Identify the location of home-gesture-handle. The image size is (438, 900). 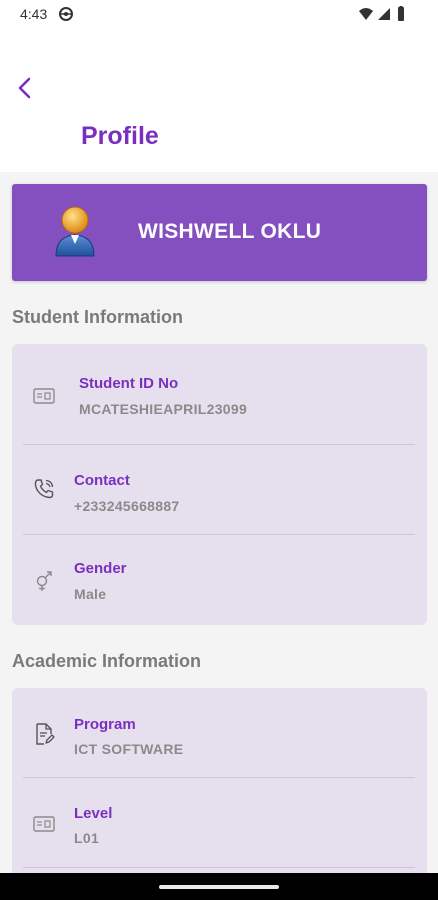
(219, 887).